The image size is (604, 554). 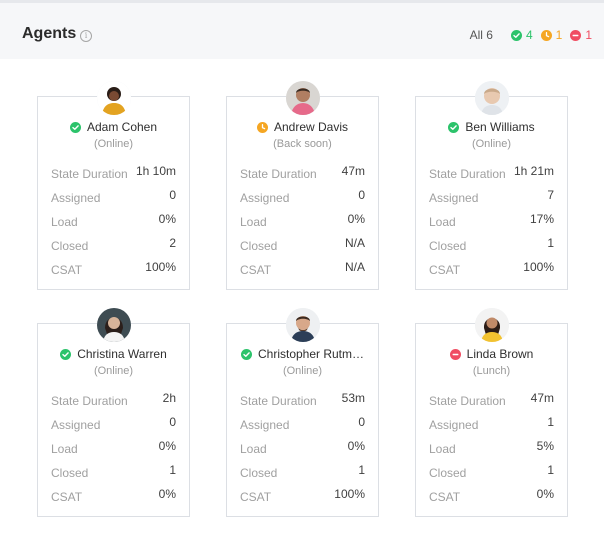 I want to click on filter-all: All 6, so click(x=481, y=35).